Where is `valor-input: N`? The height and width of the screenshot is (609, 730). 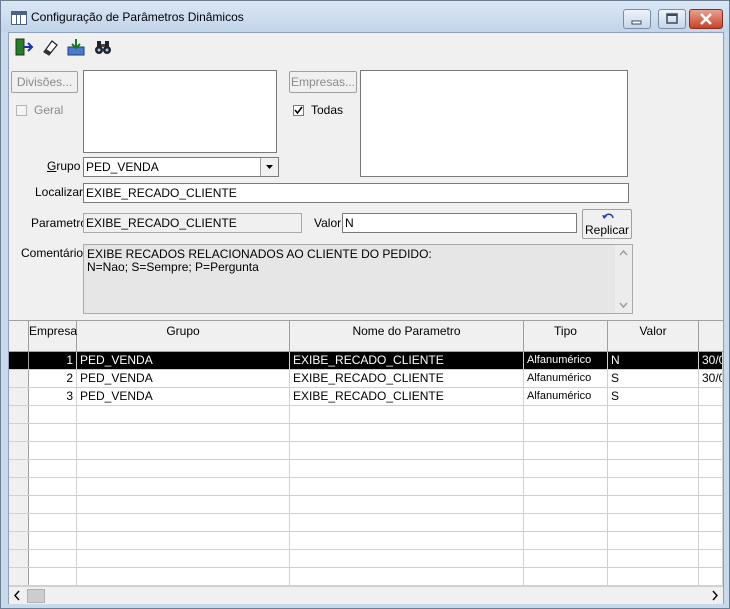
valor-input: N is located at coordinates (459, 223).